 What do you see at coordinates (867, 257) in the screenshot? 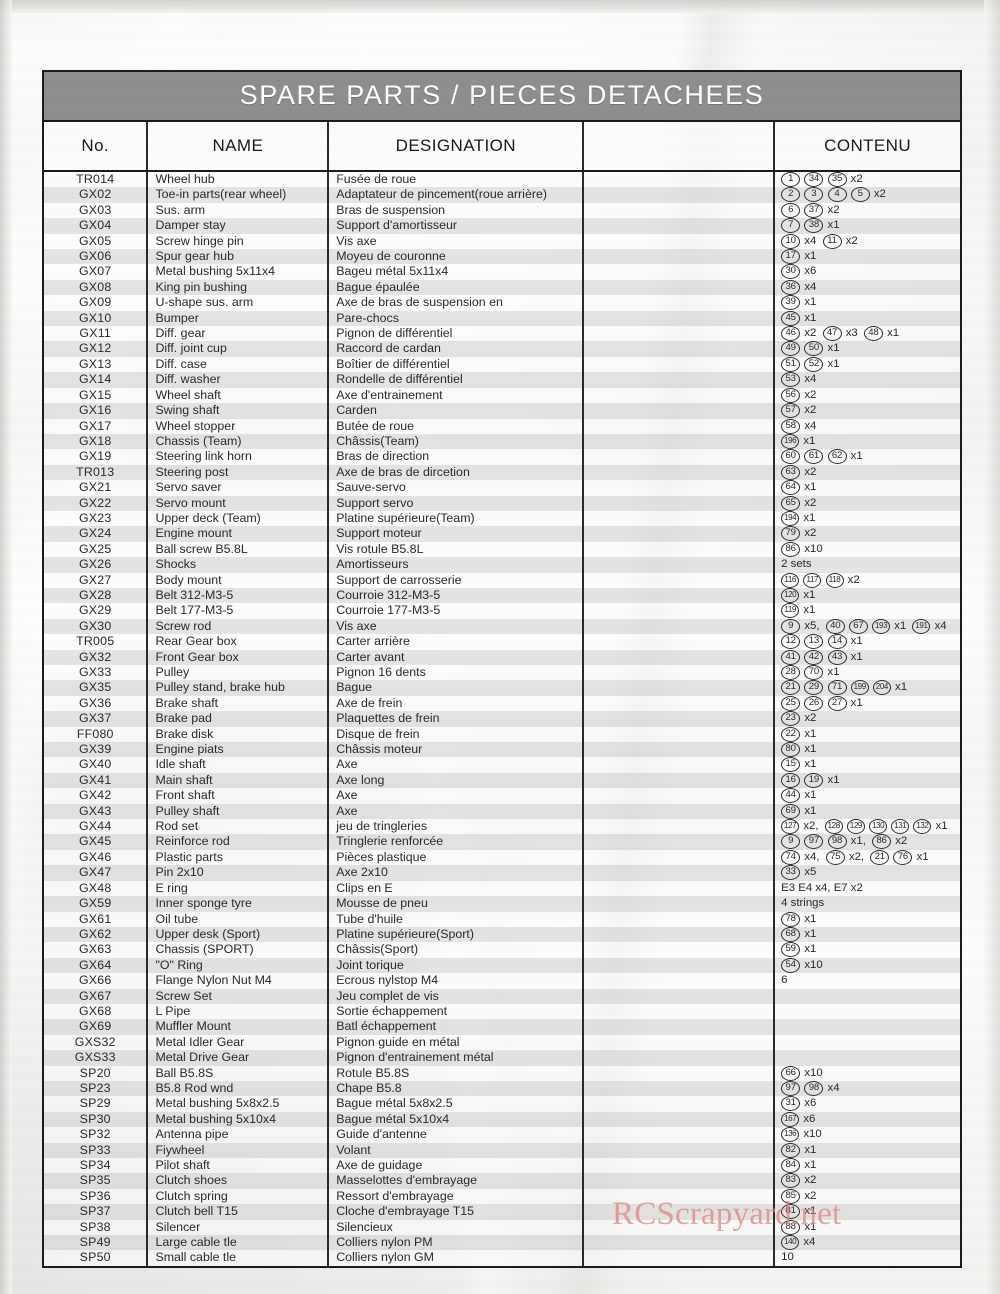
I see `cell-contenu: 17 x1` at bounding box center [867, 257].